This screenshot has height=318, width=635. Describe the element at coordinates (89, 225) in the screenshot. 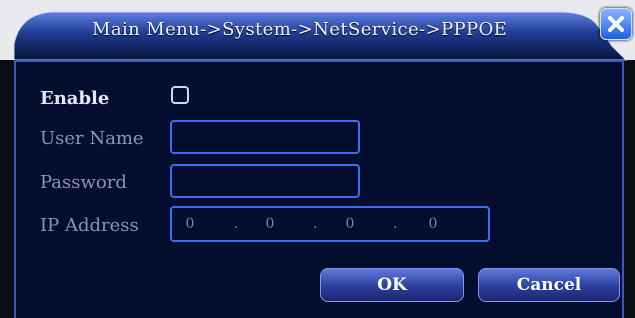

I see `ip-address-label: IP Address` at that location.